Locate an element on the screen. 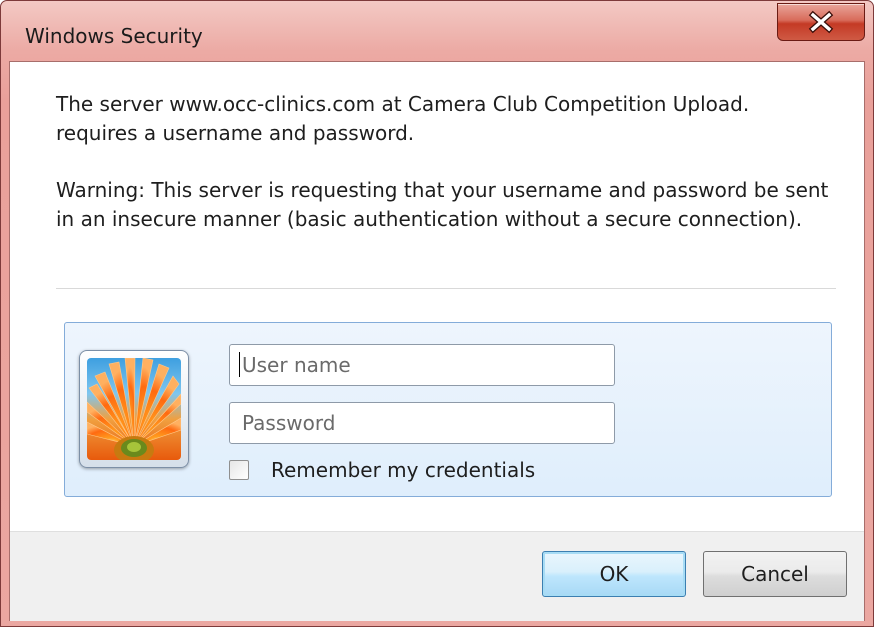  remember-label: Remember my credentials is located at coordinates (403, 470).